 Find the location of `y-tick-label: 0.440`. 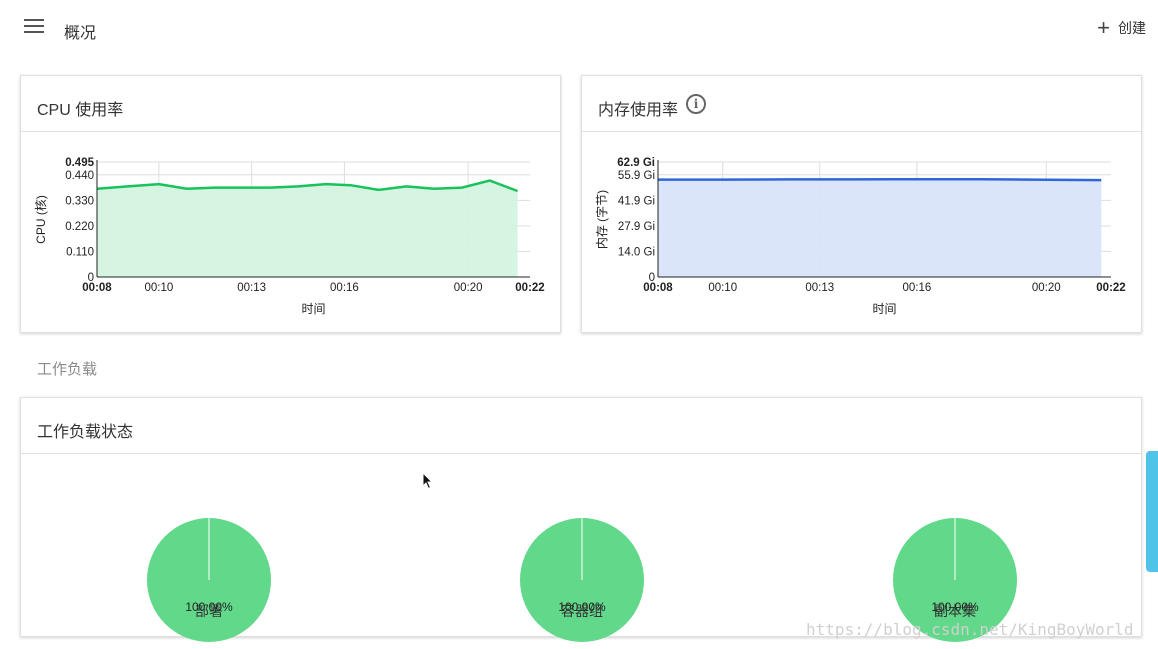

y-tick-label: 0.440 is located at coordinates (79, 176).